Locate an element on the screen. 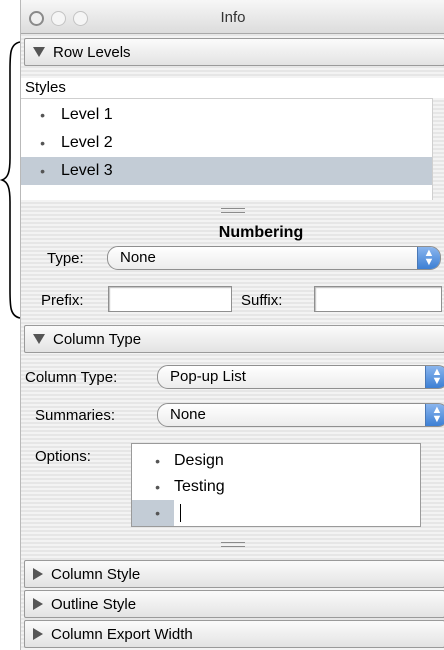  brace-annotation is located at coordinates (10, 180).